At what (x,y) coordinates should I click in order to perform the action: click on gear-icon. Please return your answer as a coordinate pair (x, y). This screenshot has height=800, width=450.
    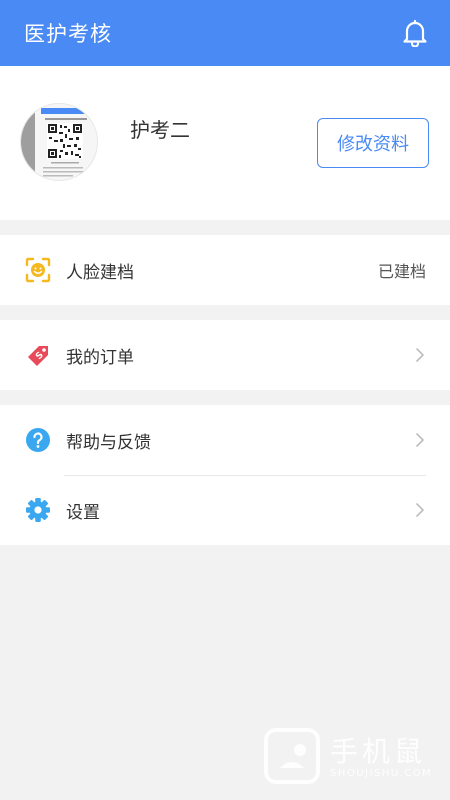
    Looking at the image, I should click on (38, 510).